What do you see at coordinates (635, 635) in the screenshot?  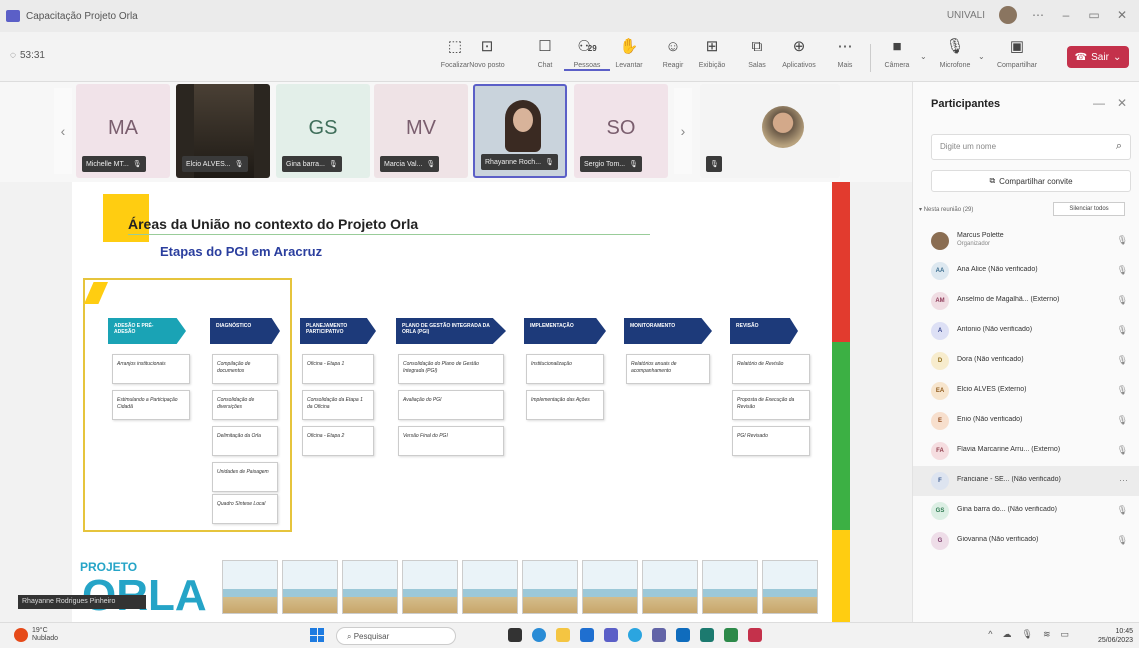 I see `chrome-icon` at bounding box center [635, 635].